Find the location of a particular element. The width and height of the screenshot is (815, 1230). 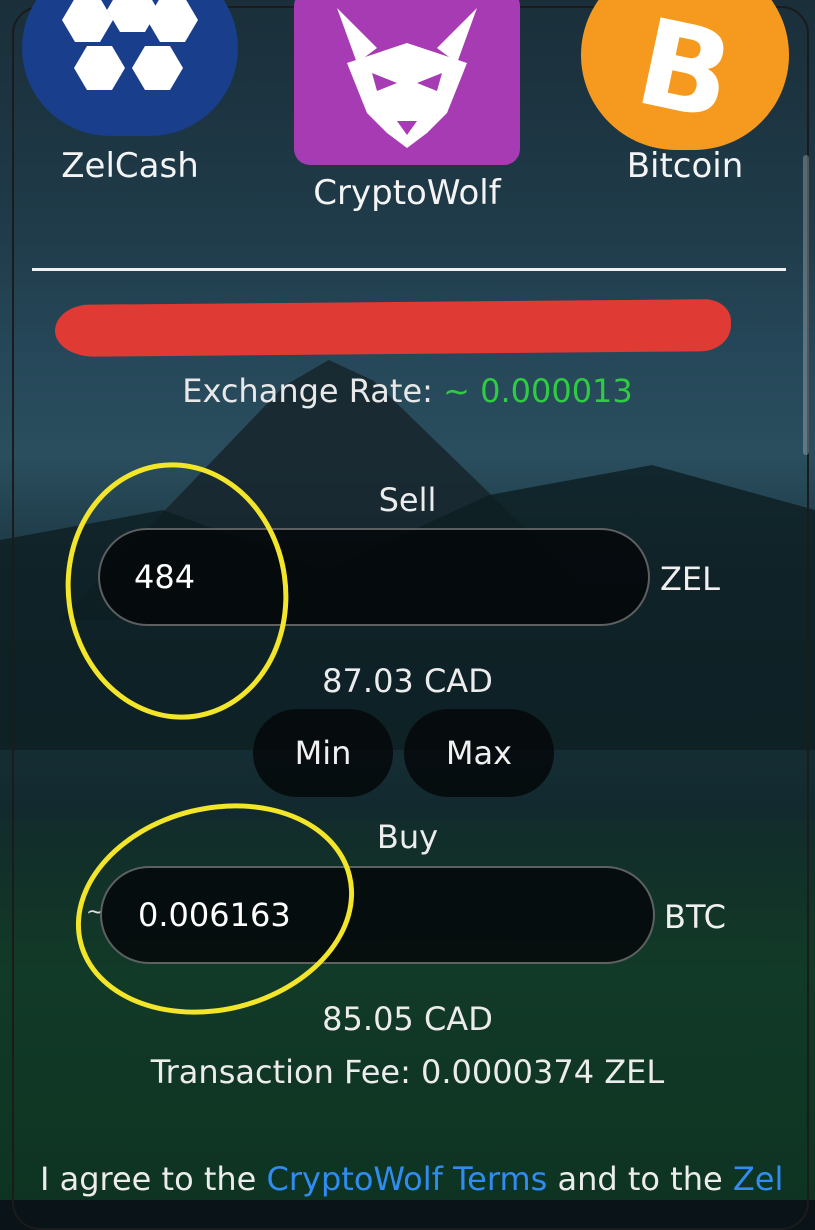

cryptowolf-terms-link: CryptoWolf Terms is located at coordinates (407, 1179).